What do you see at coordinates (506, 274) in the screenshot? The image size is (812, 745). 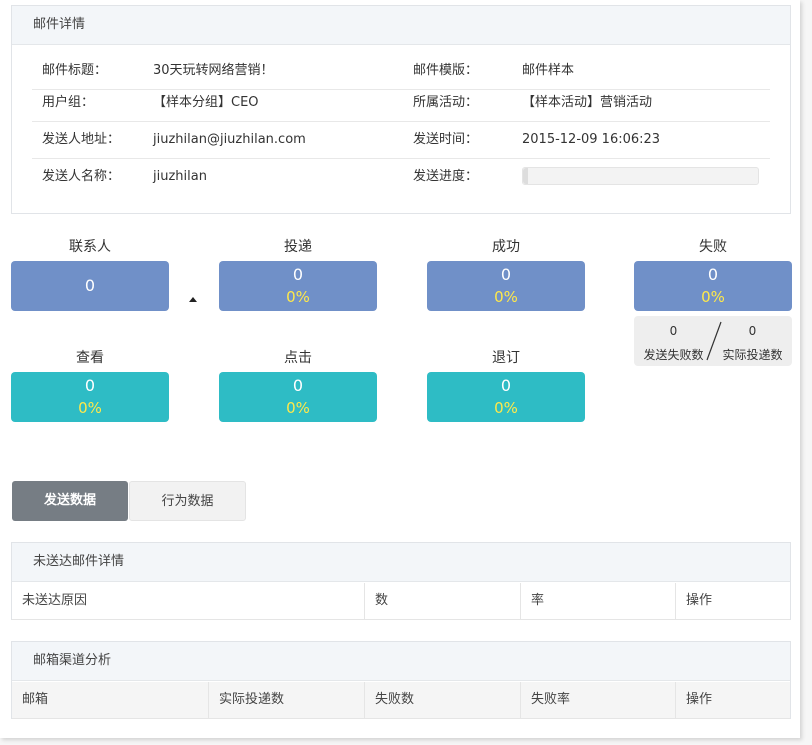 I see `success-value: 0` at bounding box center [506, 274].